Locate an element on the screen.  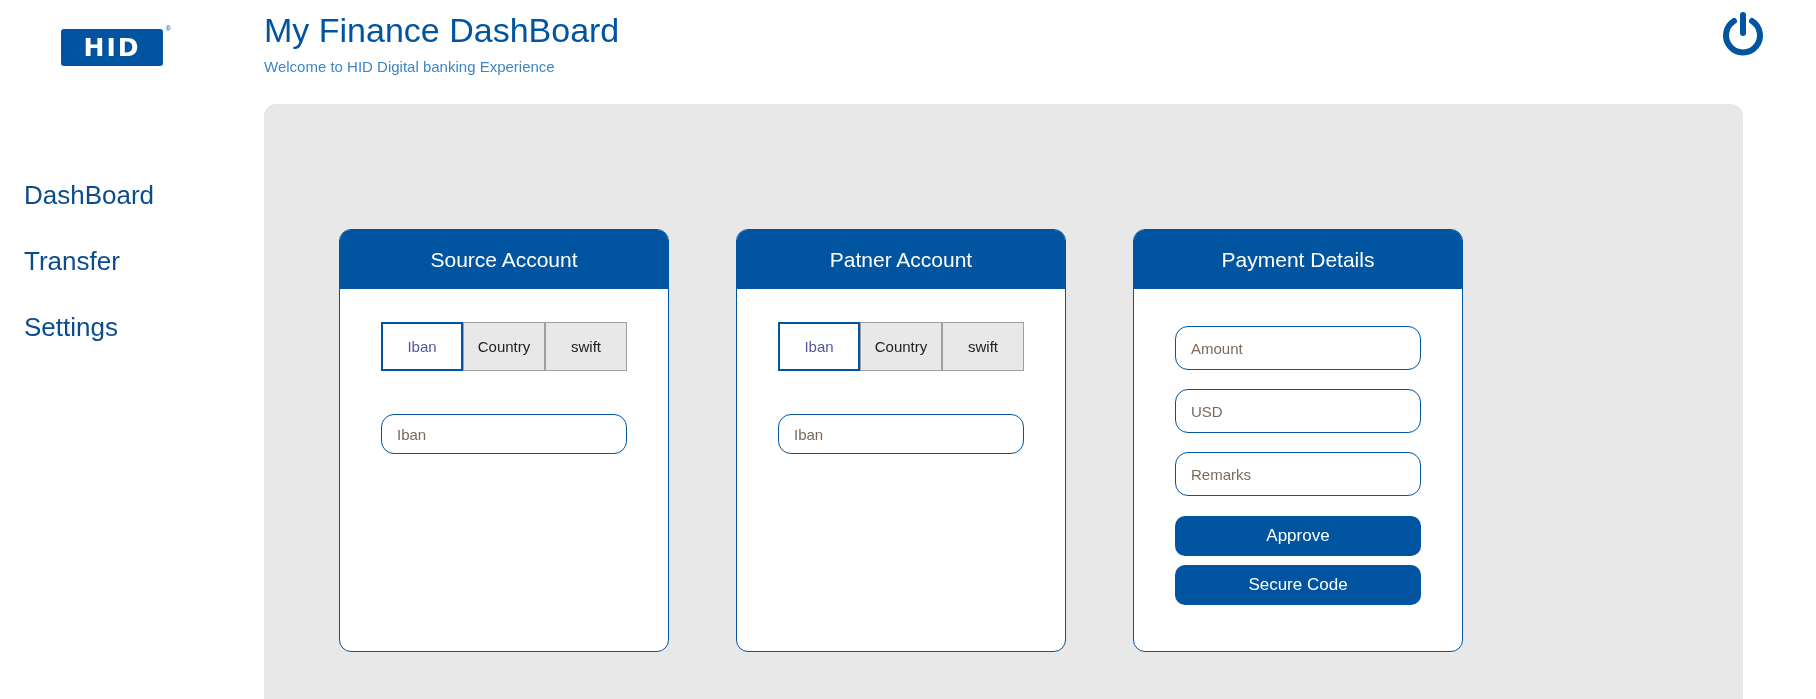
card-title: Patner Account is located at coordinates (901, 259).